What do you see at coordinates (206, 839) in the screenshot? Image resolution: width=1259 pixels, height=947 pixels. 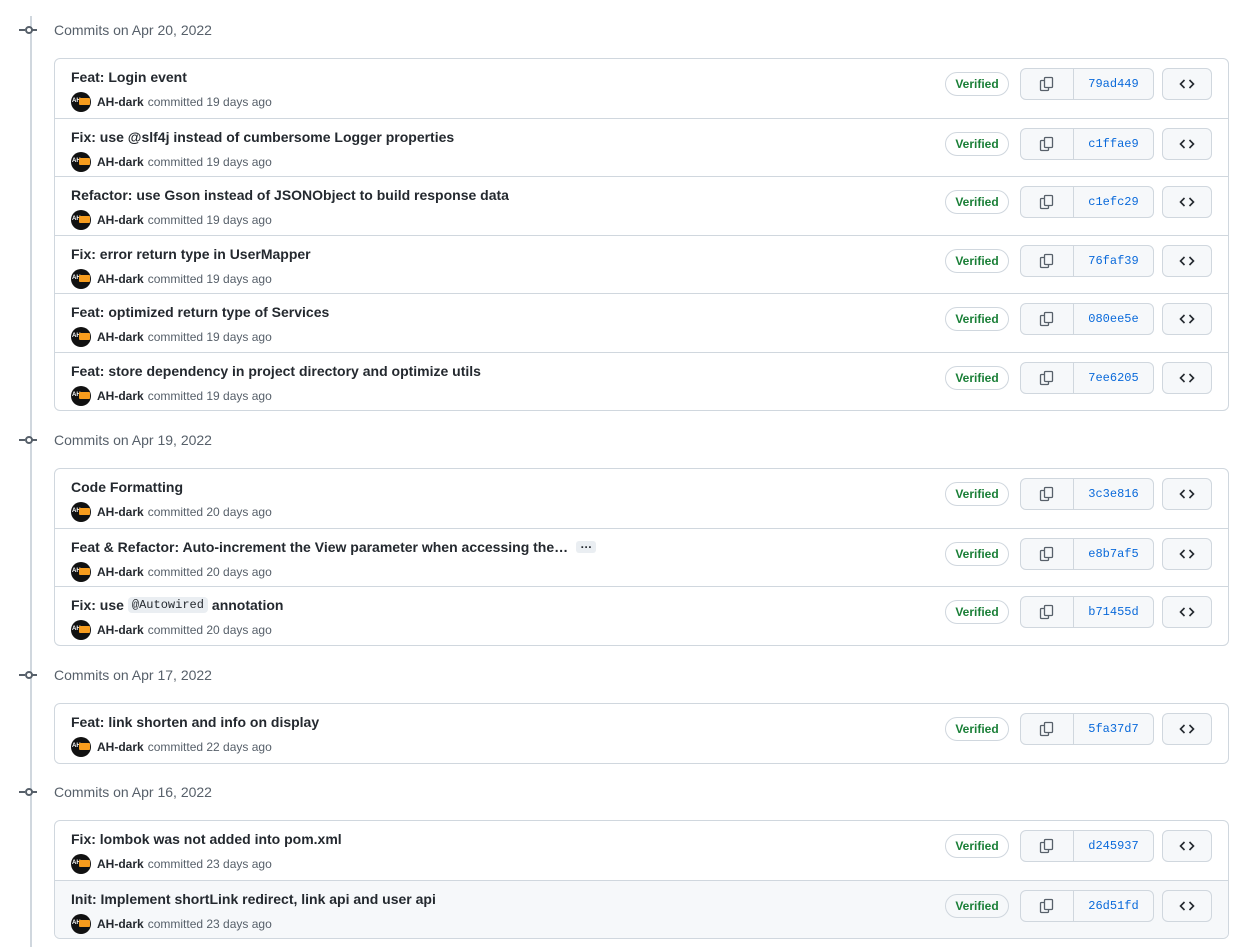 I see `commit-title: Fix: lombok was not added into pom.xml` at bounding box center [206, 839].